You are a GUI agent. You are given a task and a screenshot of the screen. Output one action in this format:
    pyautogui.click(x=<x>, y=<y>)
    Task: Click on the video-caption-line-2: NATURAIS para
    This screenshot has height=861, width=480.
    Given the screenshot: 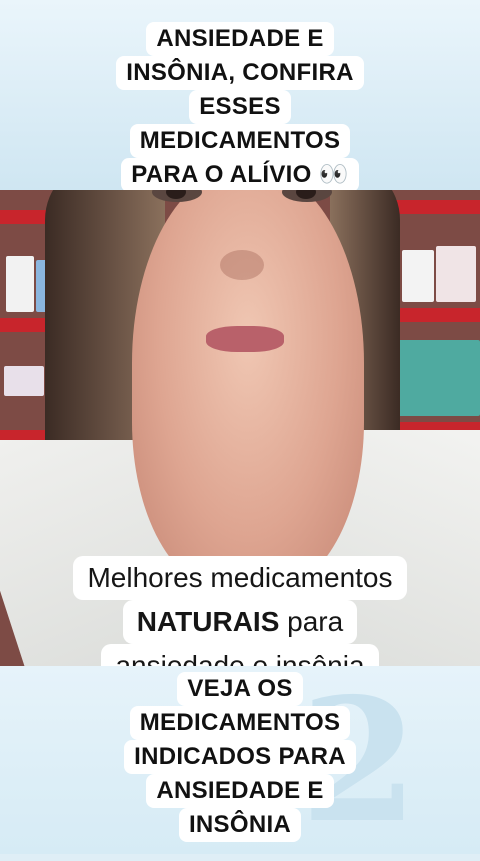 What is the action you would take?
    pyautogui.click(x=240, y=622)
    